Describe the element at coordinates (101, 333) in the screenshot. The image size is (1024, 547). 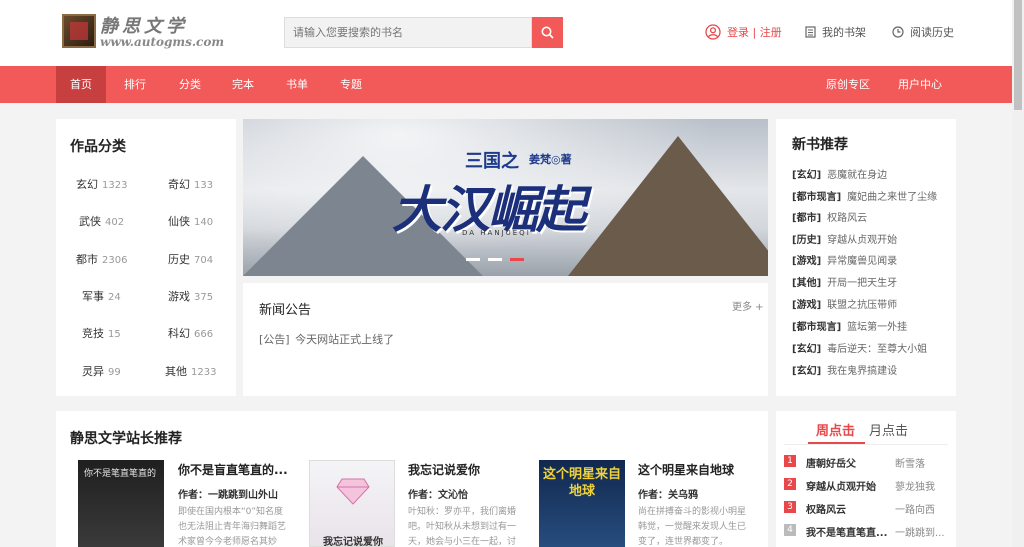
I see `category-item: 竞技 15` at that location.